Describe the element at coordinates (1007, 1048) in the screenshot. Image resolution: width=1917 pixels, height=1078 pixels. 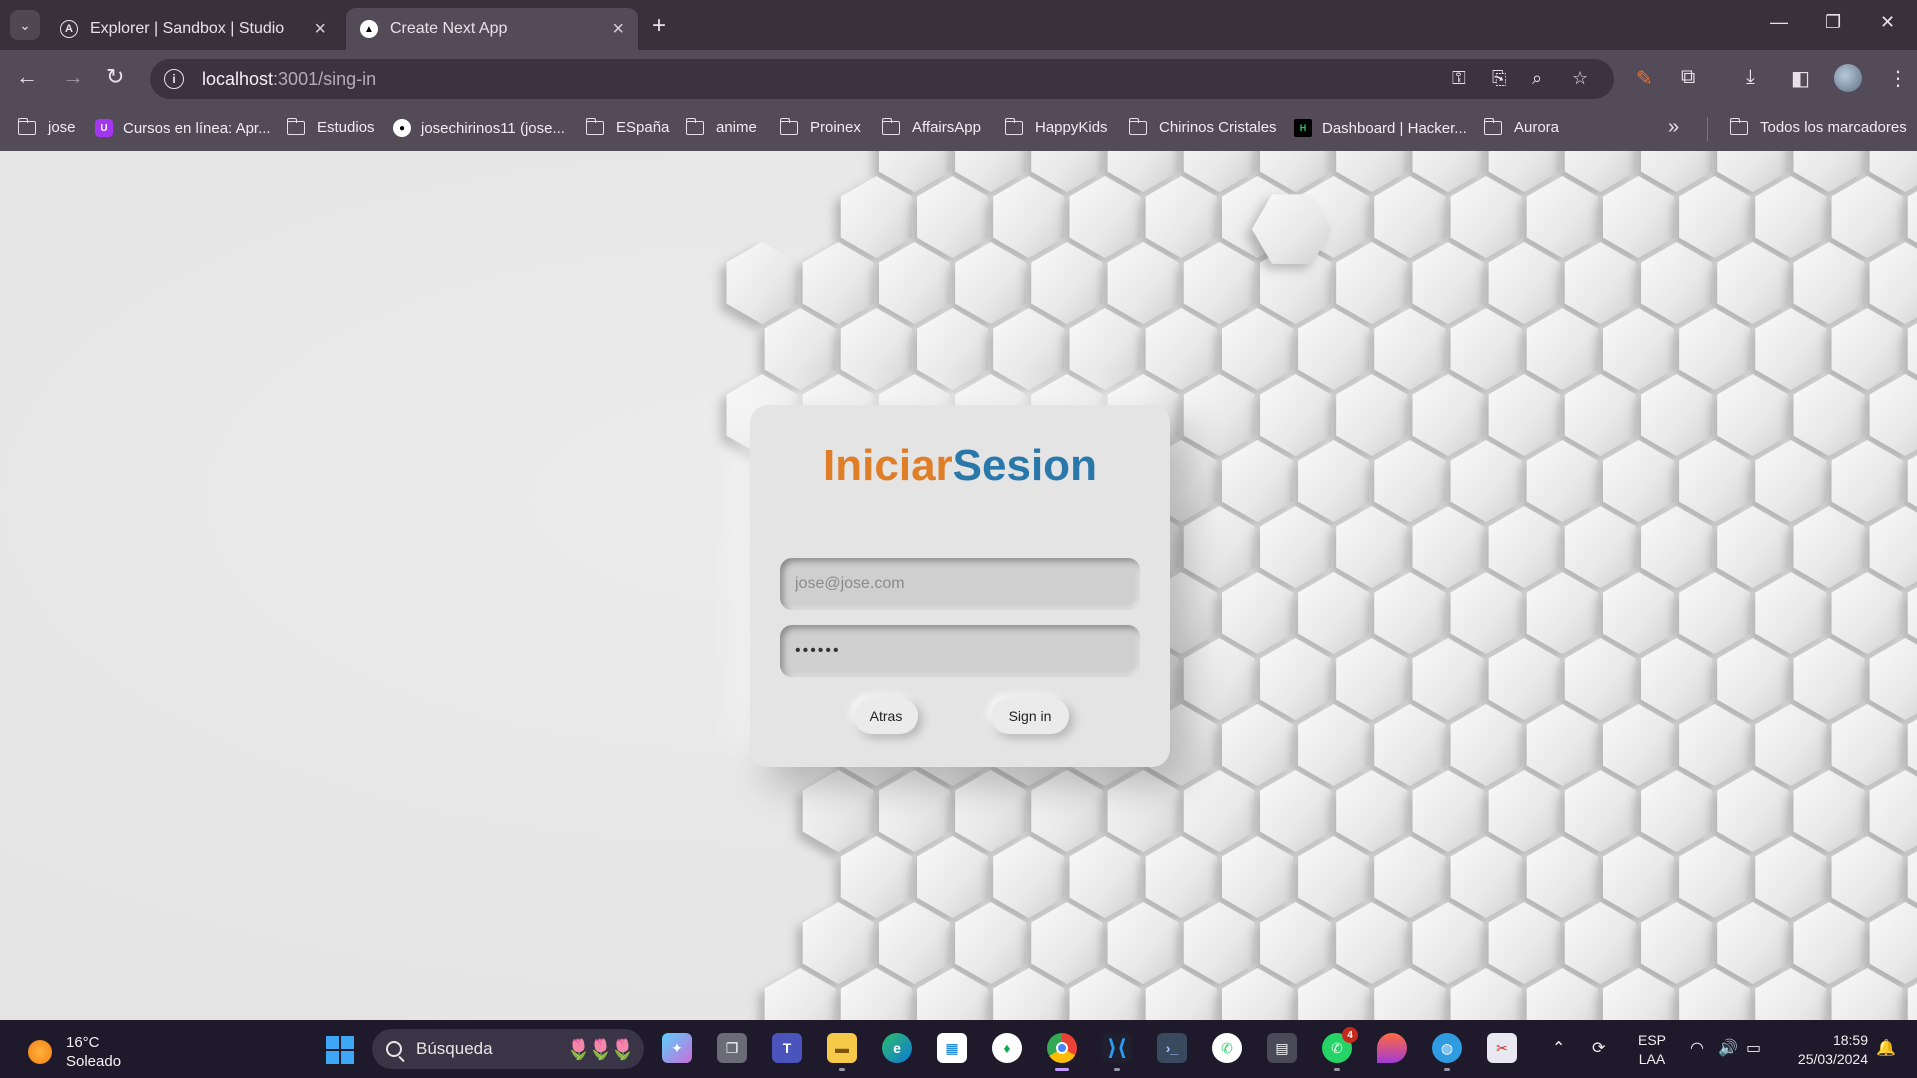
I see `mongodb-compass-icon: ♦` at that location.